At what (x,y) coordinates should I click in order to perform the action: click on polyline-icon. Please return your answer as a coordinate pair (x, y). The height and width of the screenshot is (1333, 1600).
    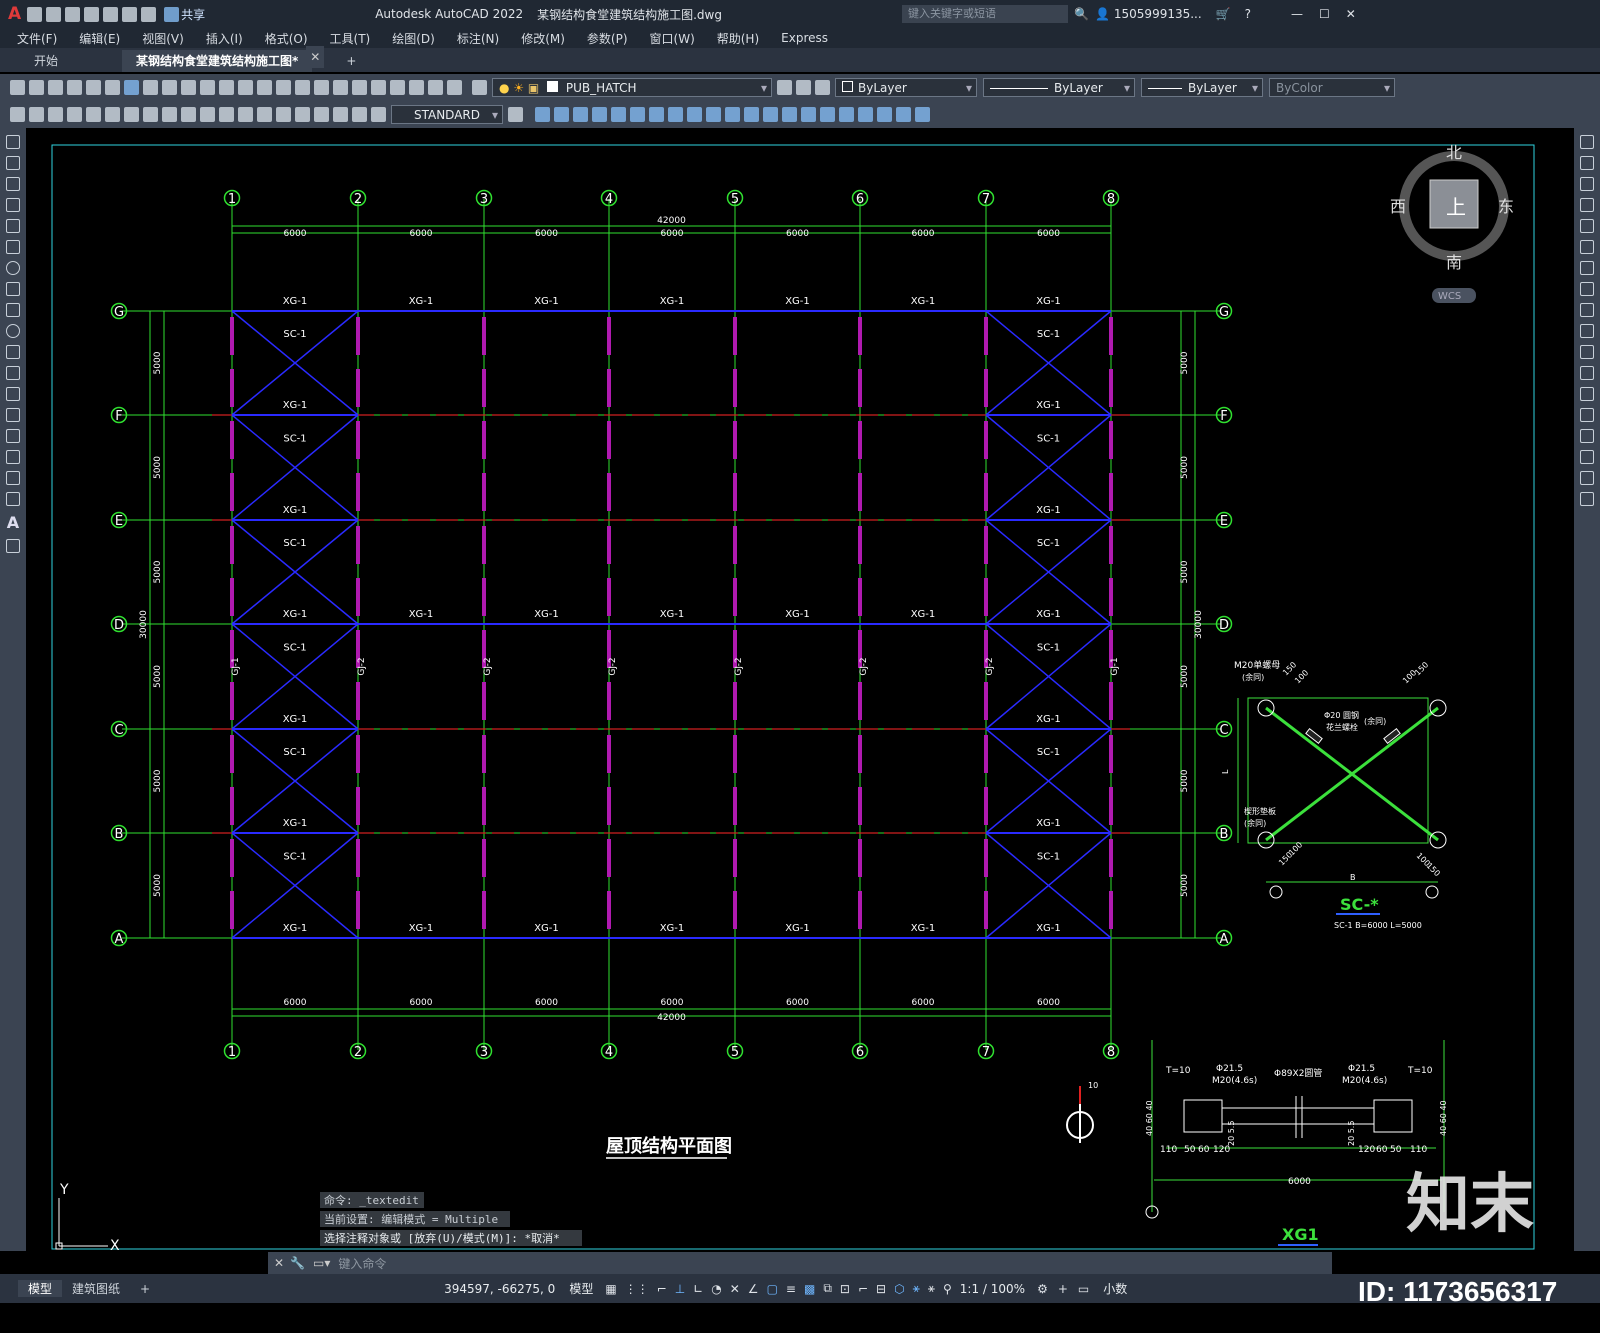
    Looking at the image, I should click on (13, 184).